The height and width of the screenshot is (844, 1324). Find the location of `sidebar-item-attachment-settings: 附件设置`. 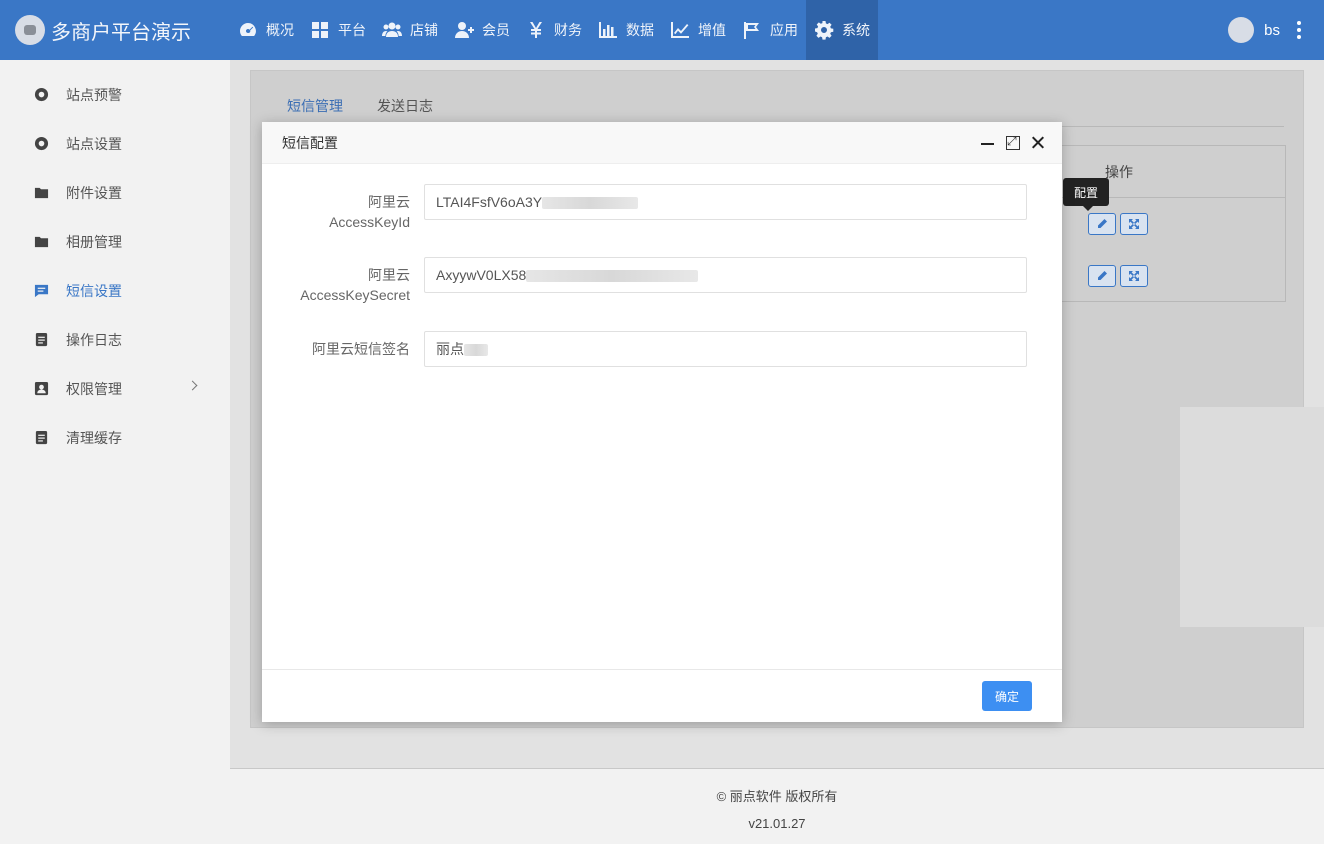

sidebar-item-attachment-settings: 附件设置 is located at coordinates (115, 192).